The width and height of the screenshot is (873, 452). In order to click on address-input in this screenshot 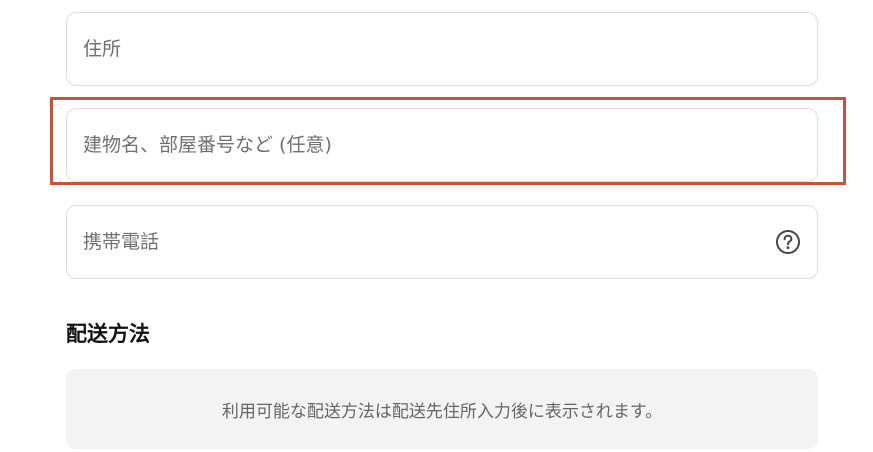, I will do `click(413, 49)`.